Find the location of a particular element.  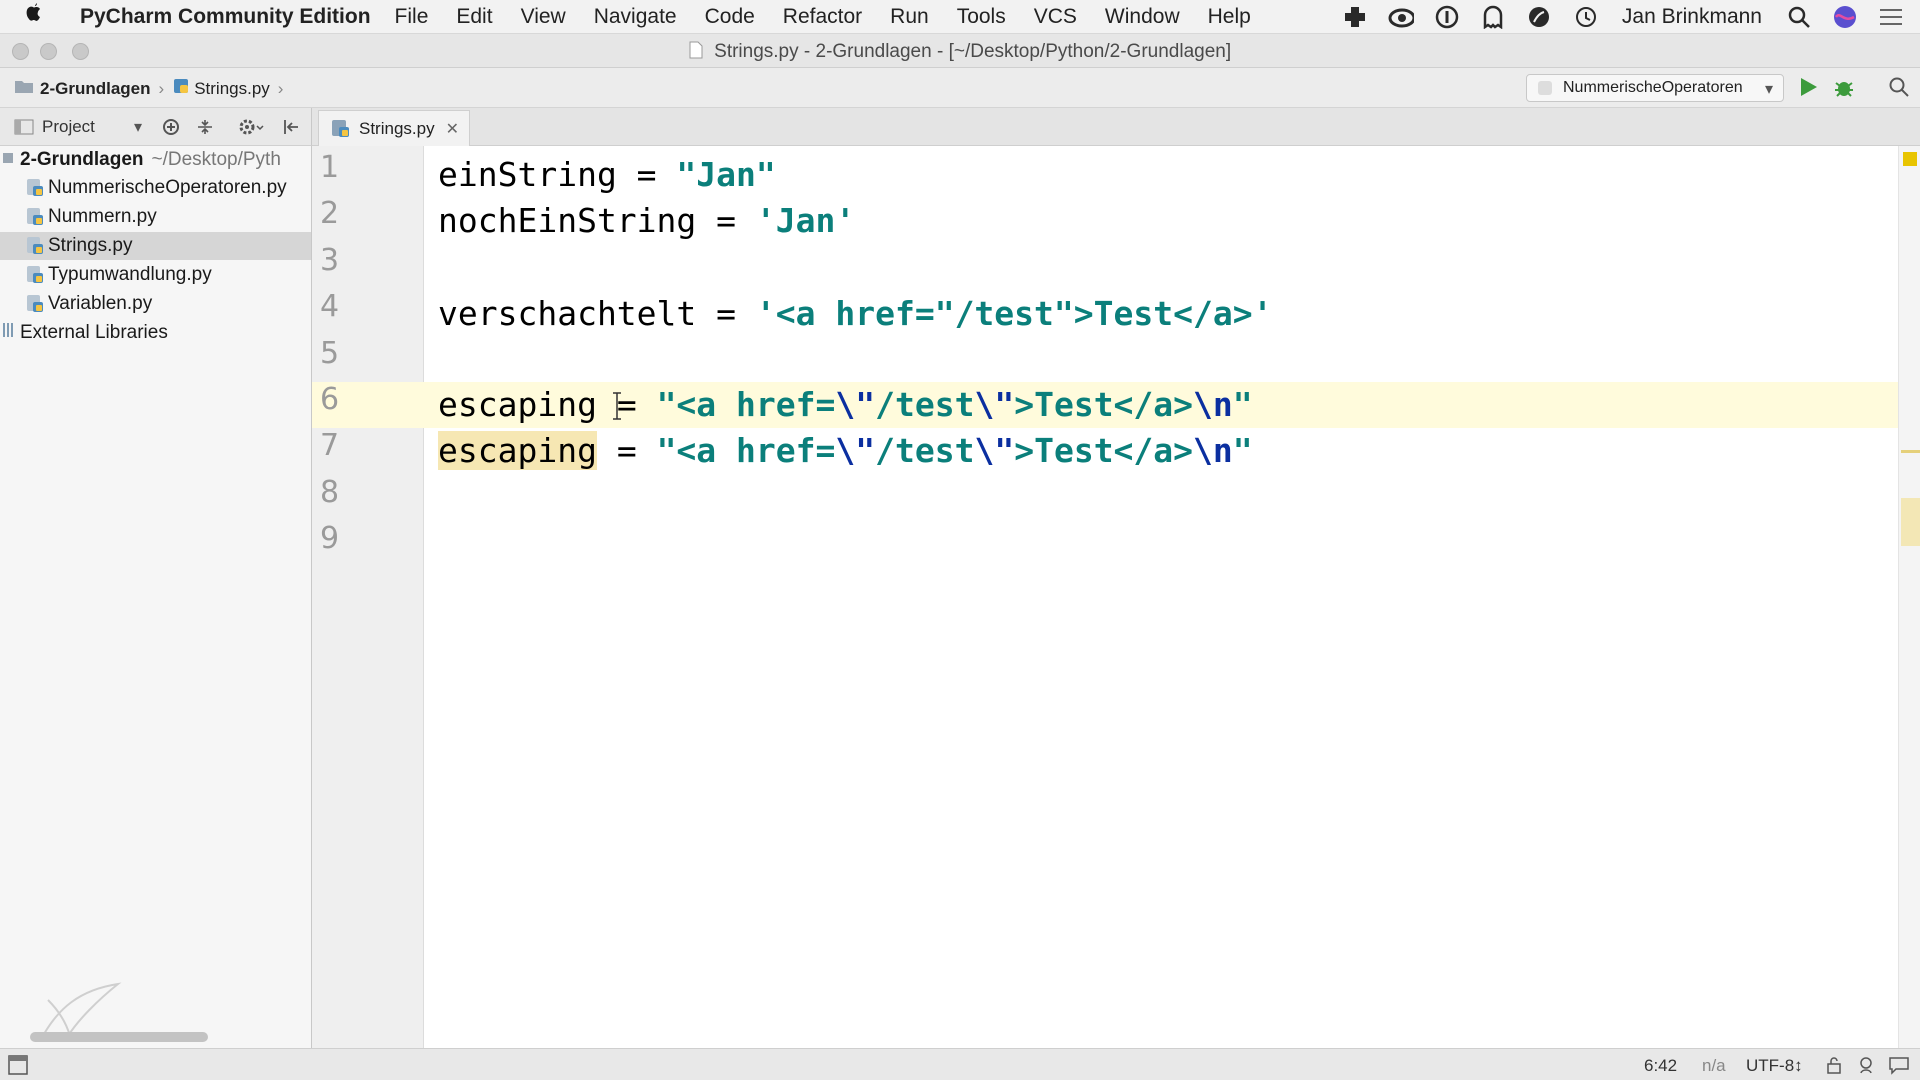

debug-icon is located at coordinates (1844, 89).